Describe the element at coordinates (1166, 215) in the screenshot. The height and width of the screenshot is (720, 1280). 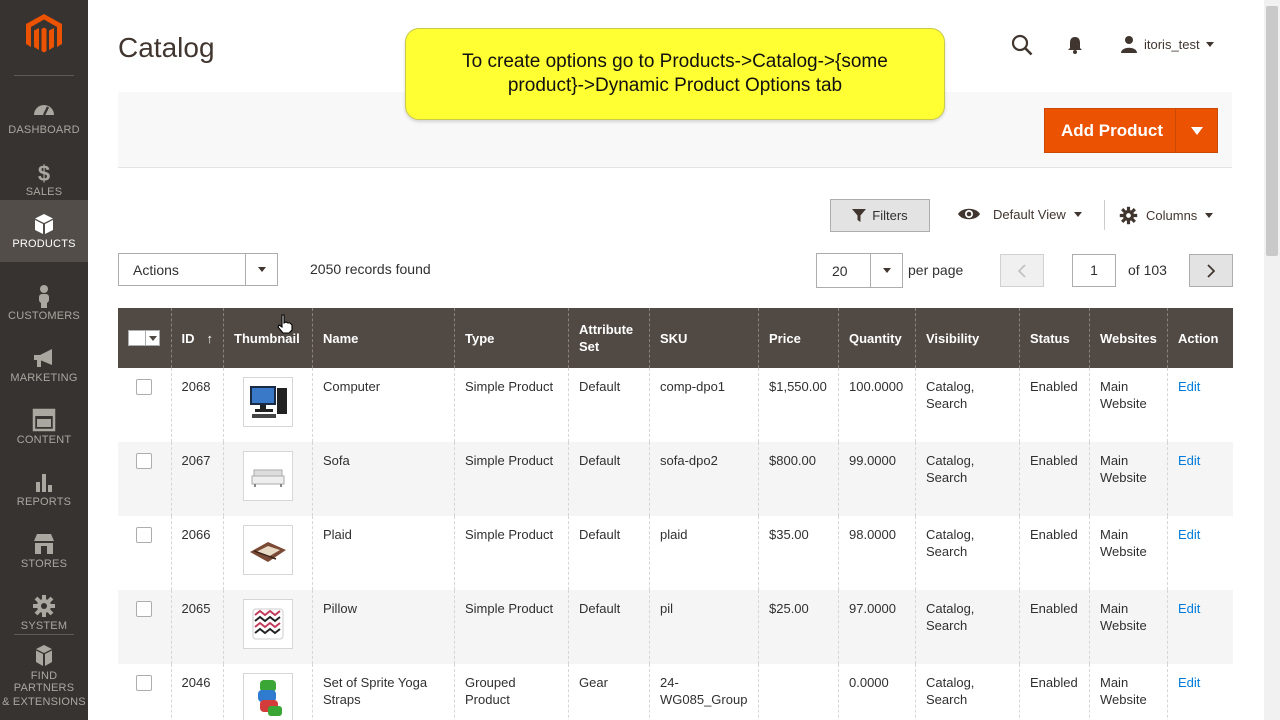
I see `columns-switcher: Columns` at that location.